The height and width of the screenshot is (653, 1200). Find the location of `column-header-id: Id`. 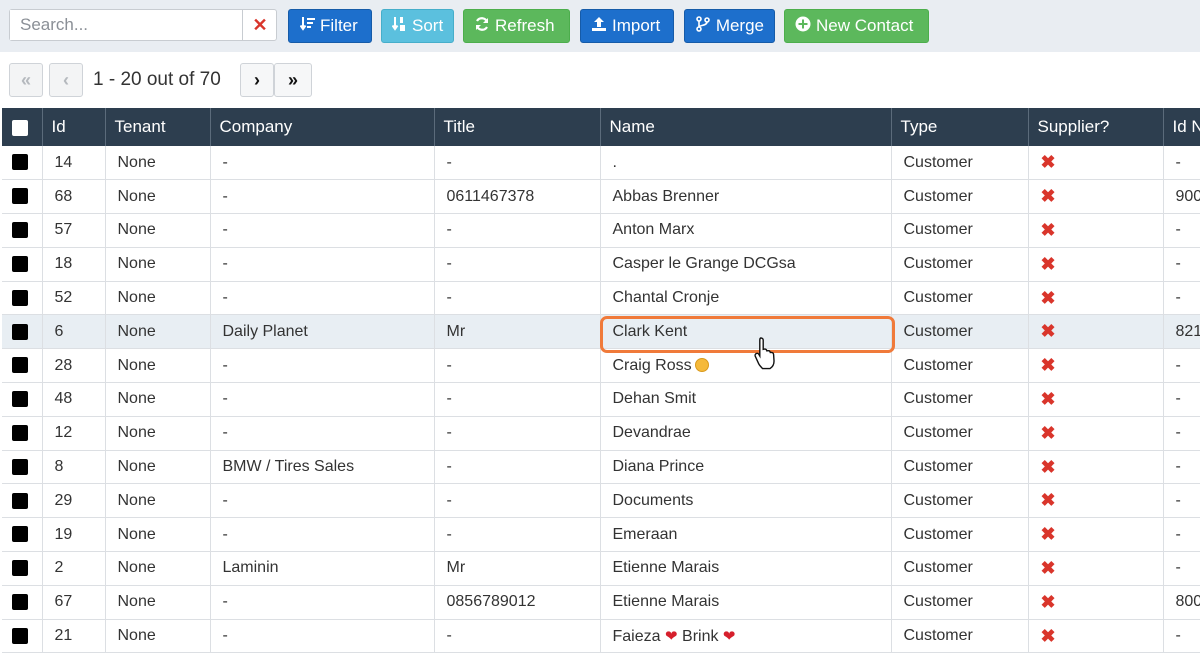

column-header-id: Id is located at coordinates (74, 127).